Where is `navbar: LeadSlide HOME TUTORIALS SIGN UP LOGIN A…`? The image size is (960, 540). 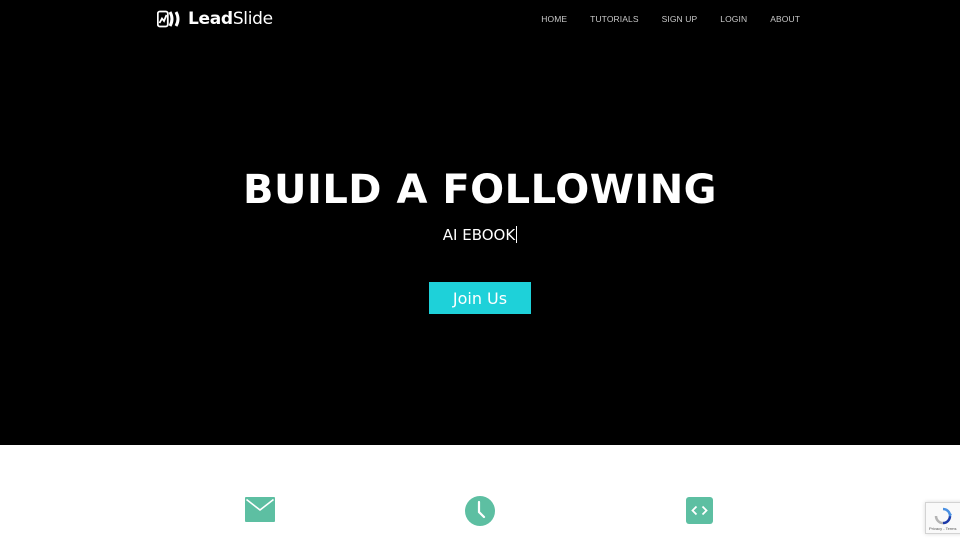 navbar: LeadSlide HOME TUTORIALS SIGN UP LOGIN A… is located at coordinates (480, 20).